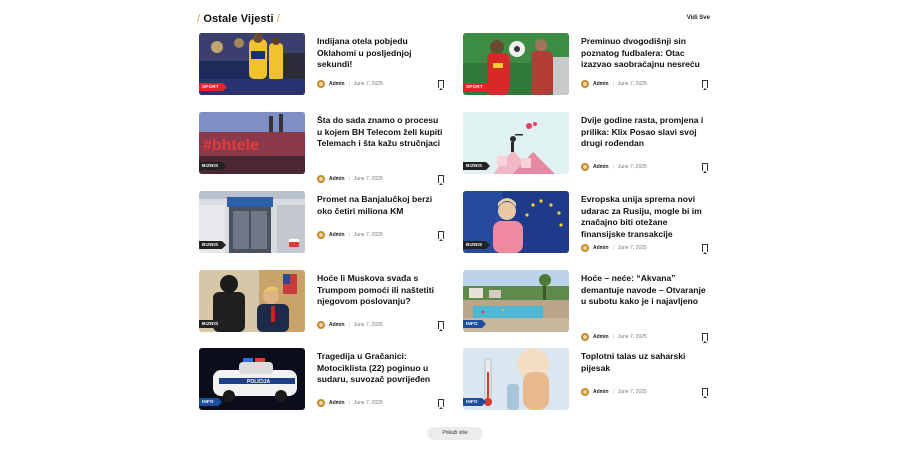 This screenshot has width=910, height=450. What do you see at coordinates (238, 19) in the screenshot?
I see `section-title: / Ostale Vijesti /` at bounding box center [238, 19].